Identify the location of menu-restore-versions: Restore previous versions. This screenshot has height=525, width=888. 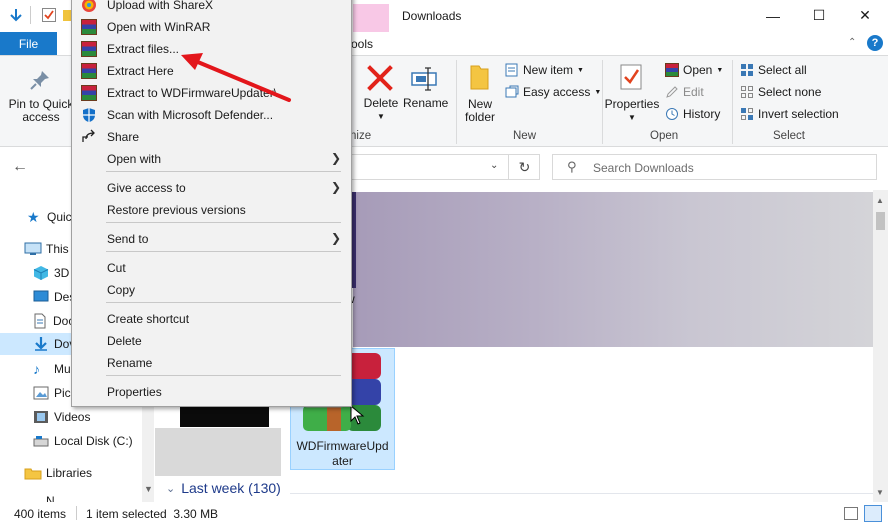
(211, 210).